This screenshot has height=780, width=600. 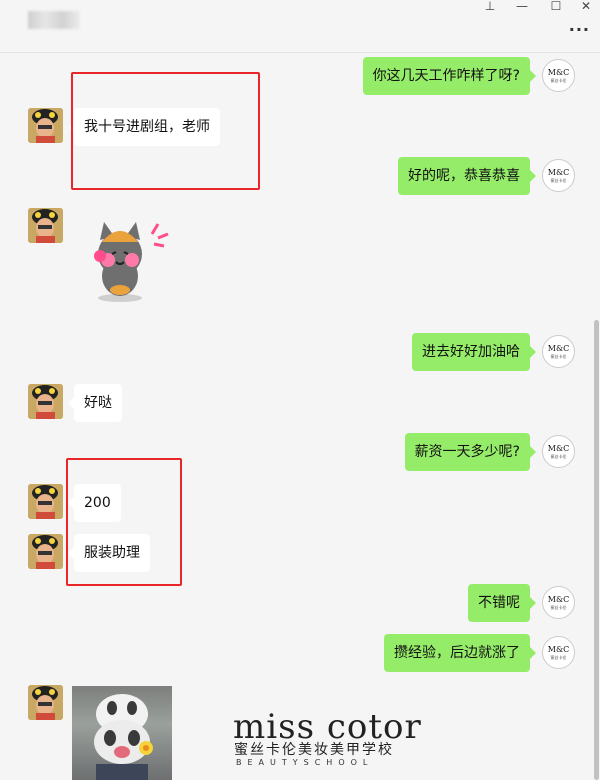 I want to click on message-bubble-sent: 进去好好加油哈, so click(x=474, y=352).